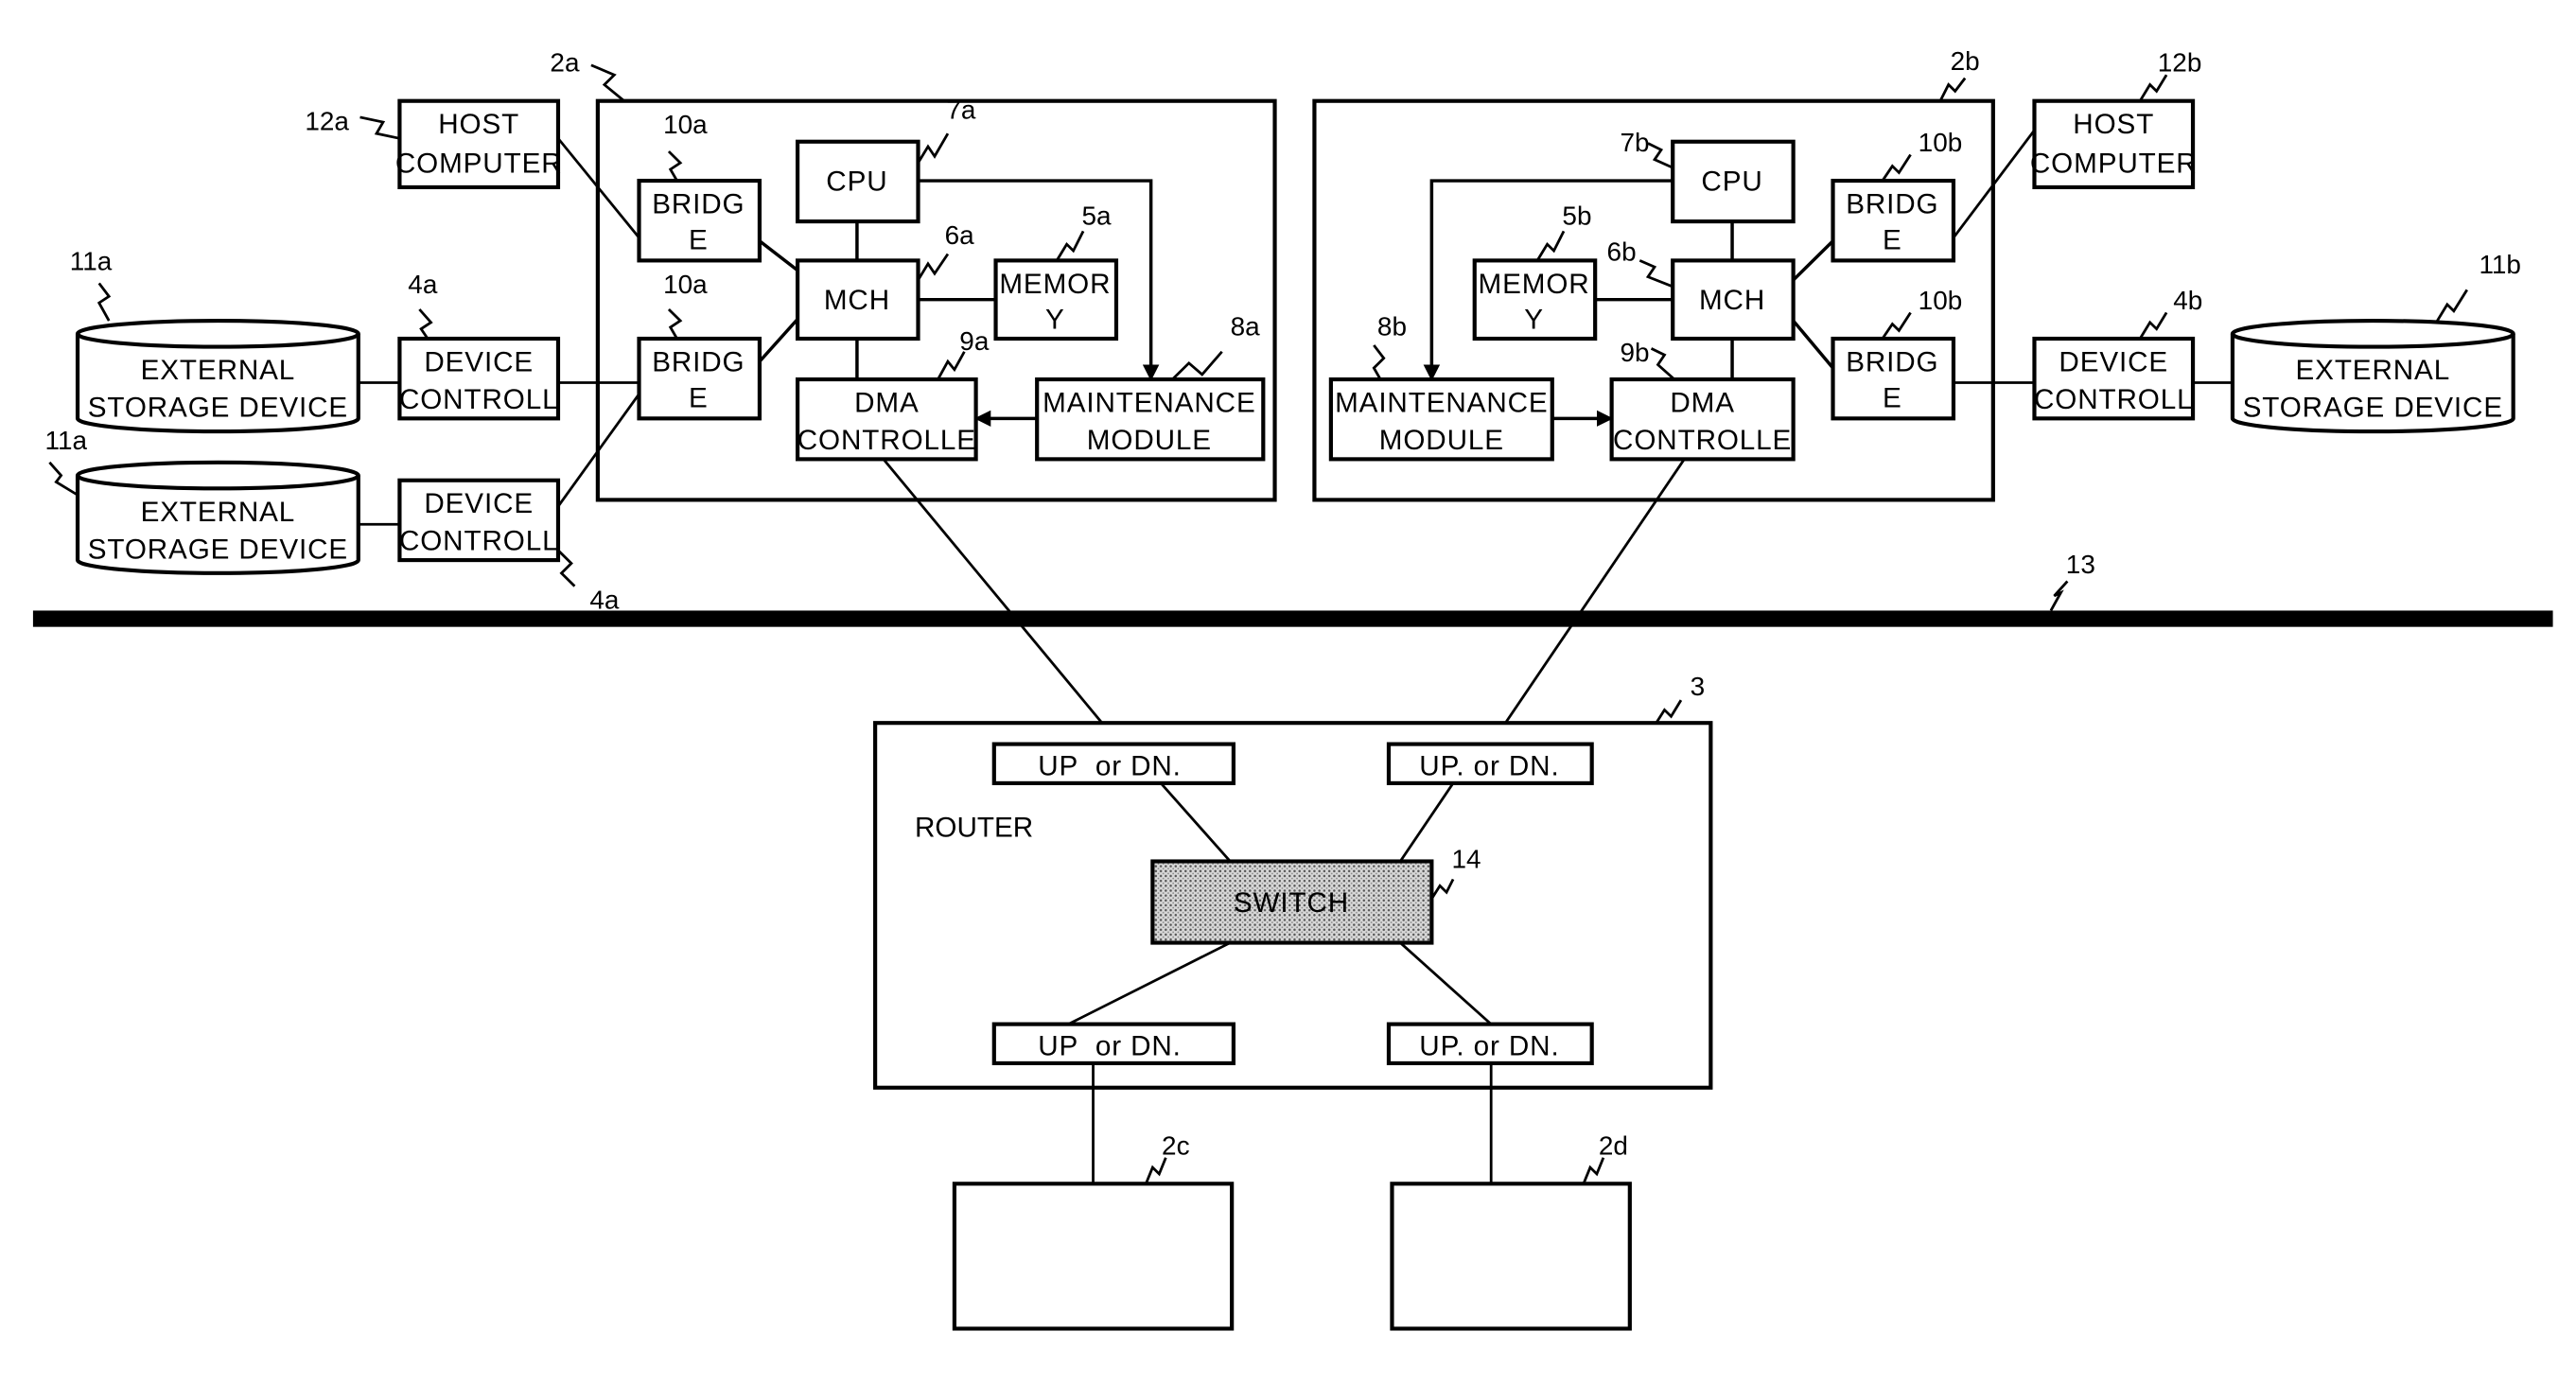 Image resolution: width=2576 pixels, height=1384 pixels. Describe the element at coordinates (1577, 216) in the screenshot. I see `memory-5b-ref: 5b` at that location.